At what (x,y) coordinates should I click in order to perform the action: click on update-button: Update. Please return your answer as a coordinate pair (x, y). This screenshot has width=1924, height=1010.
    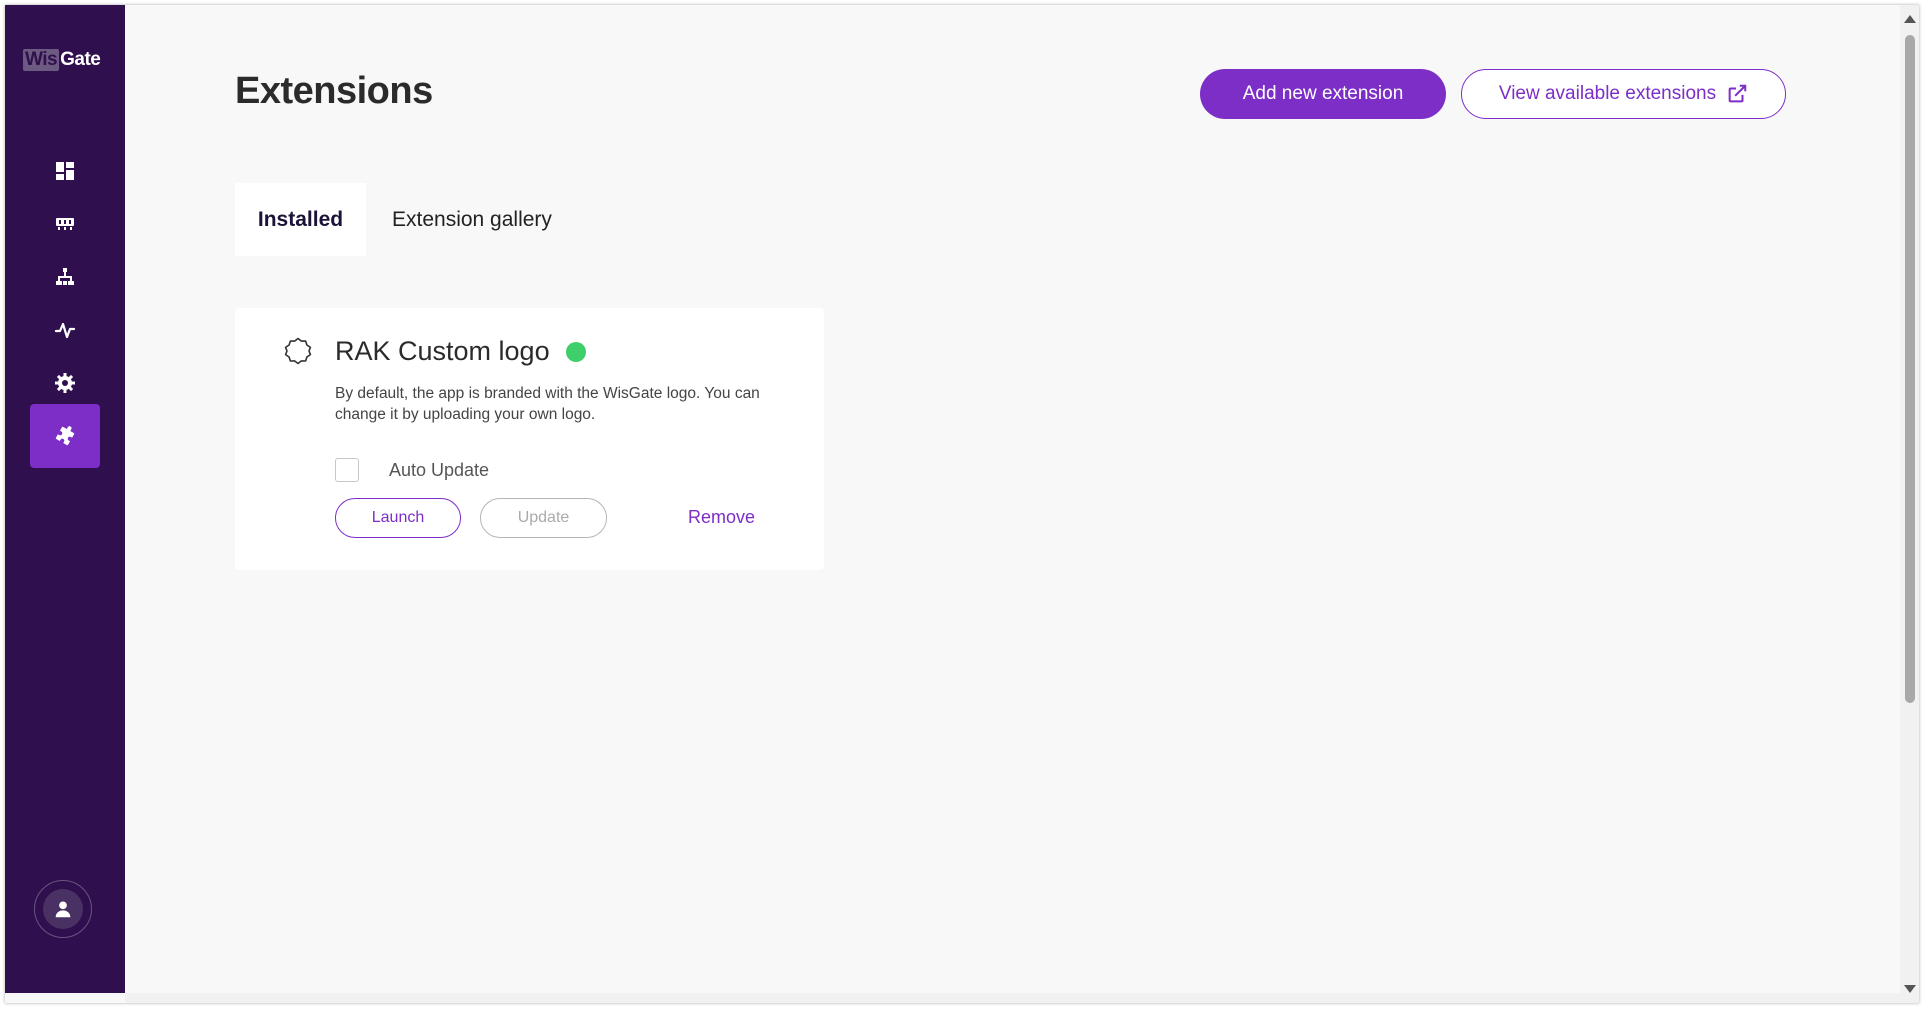
    Looking at the image, I should click on (543, 518).